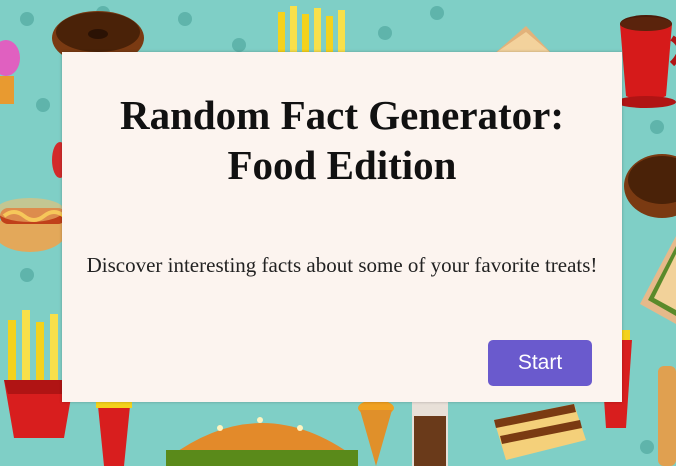  I want to click on start-button: Start, so click(540, 363).